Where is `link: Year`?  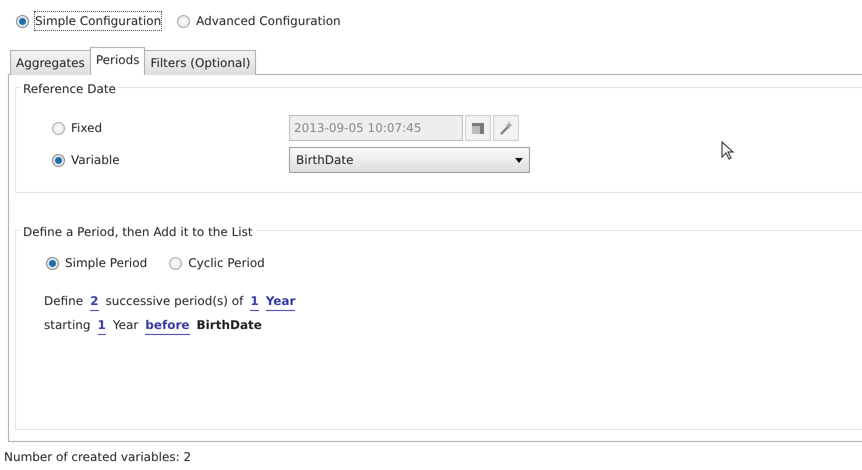
link: Year is located at coordinates (281, 301).